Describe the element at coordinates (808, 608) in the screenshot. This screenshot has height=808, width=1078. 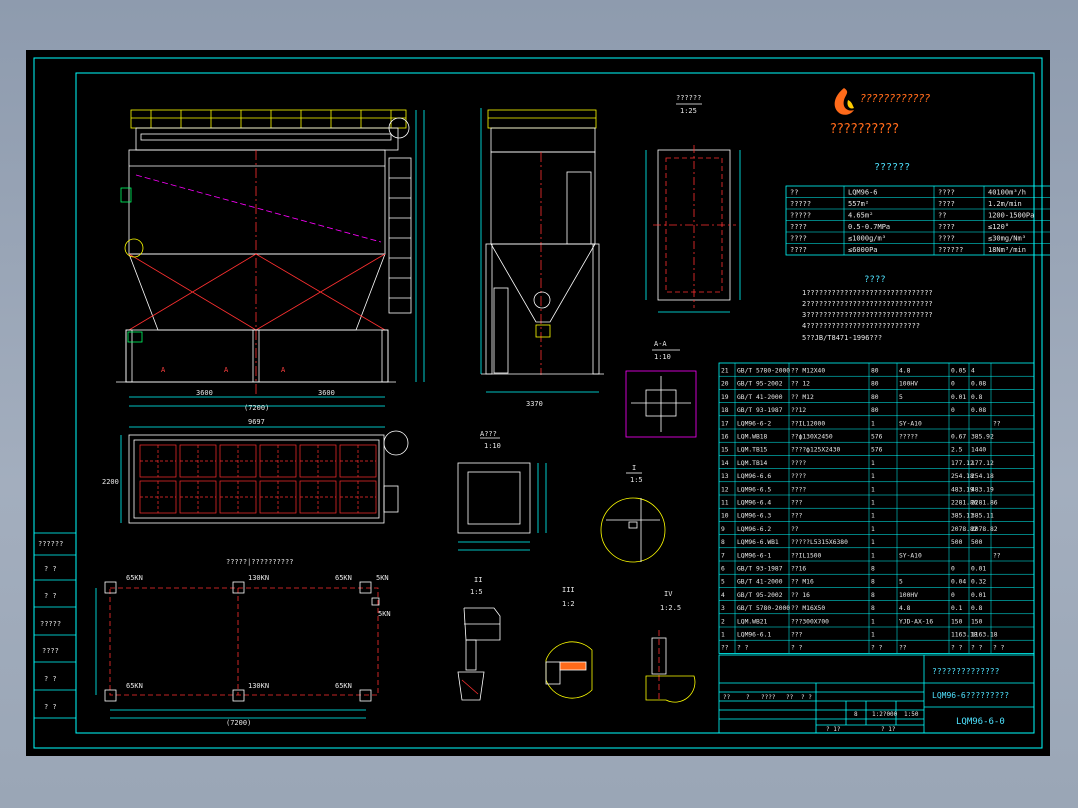
I see `bom-cell: ?? M16X50` at that location.